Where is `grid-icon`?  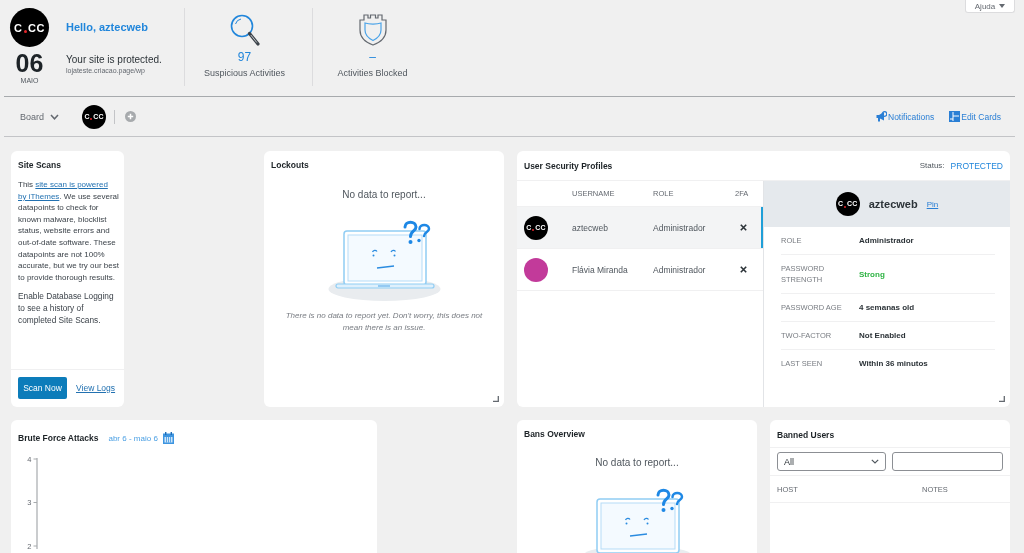 grid-icon is located at coordinates (955, 116).